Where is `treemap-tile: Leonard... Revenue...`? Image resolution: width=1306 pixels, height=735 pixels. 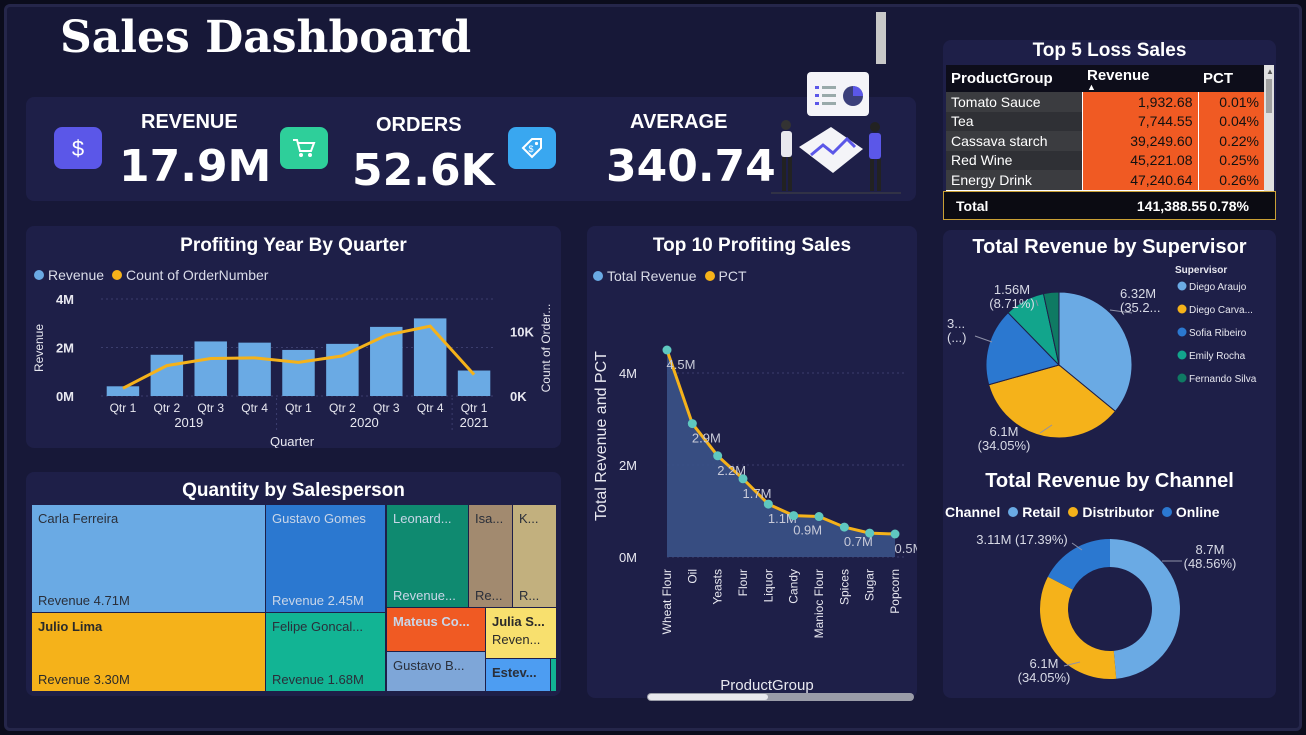 treemap-tile: Leonard... Revenue... is located at coordinates (427, 556).